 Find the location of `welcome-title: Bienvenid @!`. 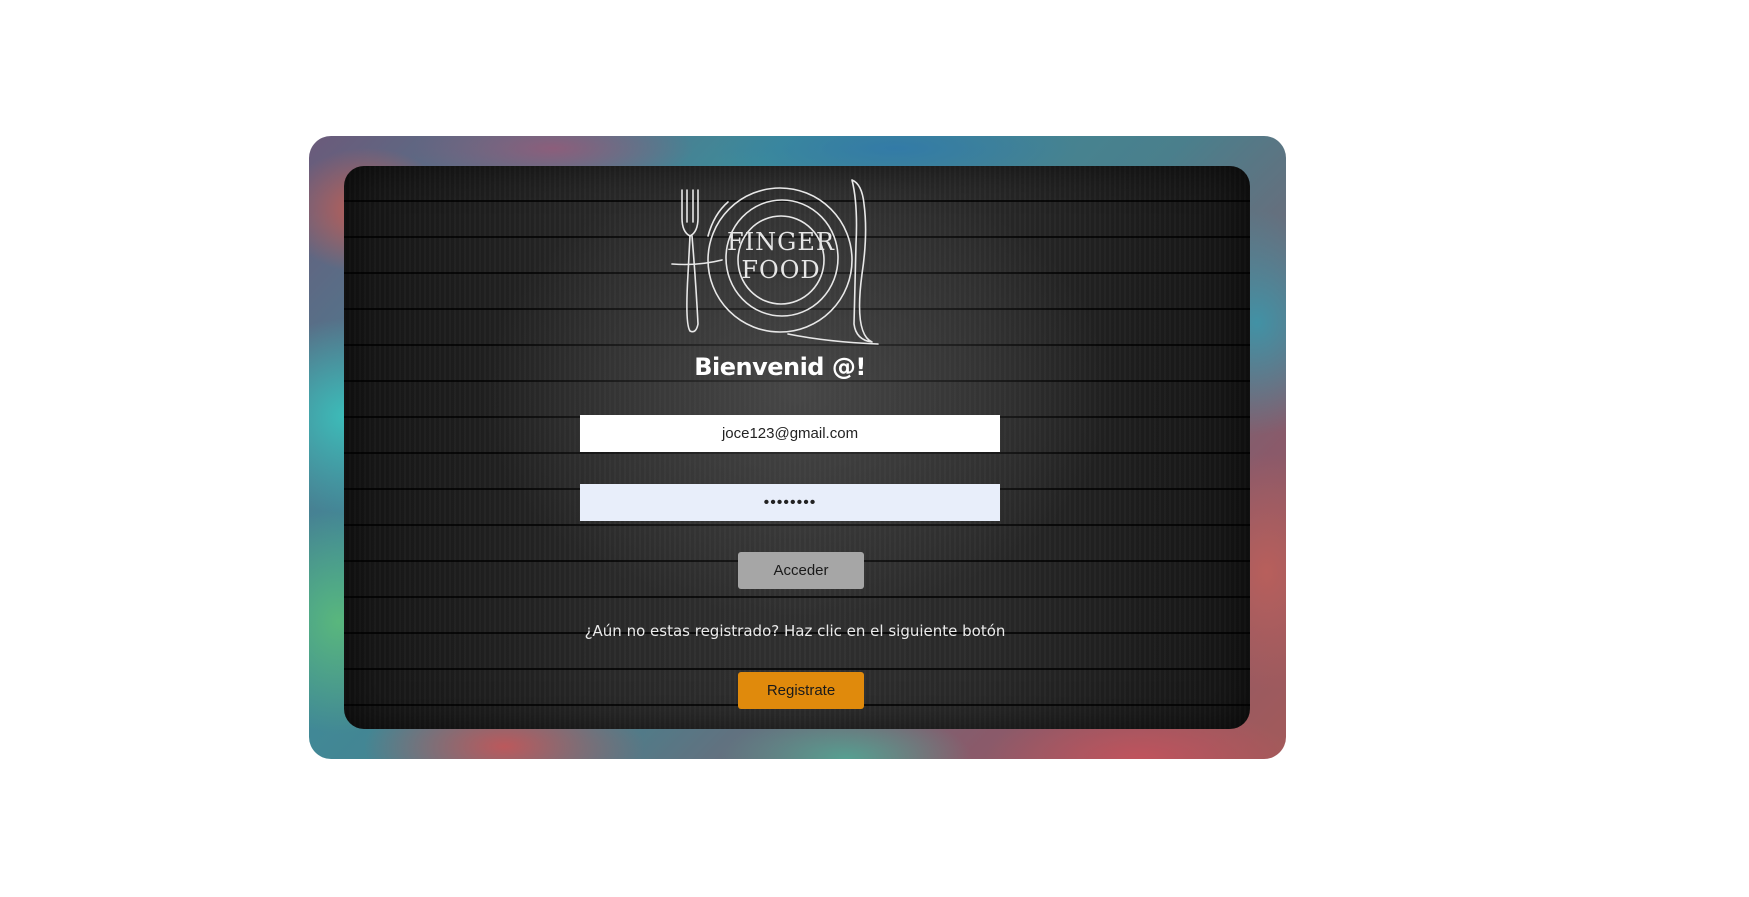

welcome-title: Bienvenid @! is located at coordinates (780, 367).